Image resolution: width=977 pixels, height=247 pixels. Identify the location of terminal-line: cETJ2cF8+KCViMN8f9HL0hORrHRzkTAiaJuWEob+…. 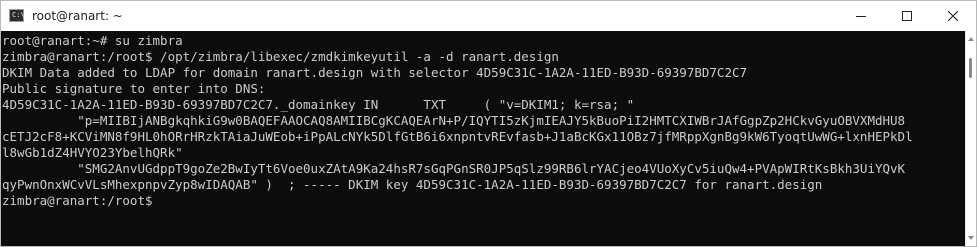
(457, 136).